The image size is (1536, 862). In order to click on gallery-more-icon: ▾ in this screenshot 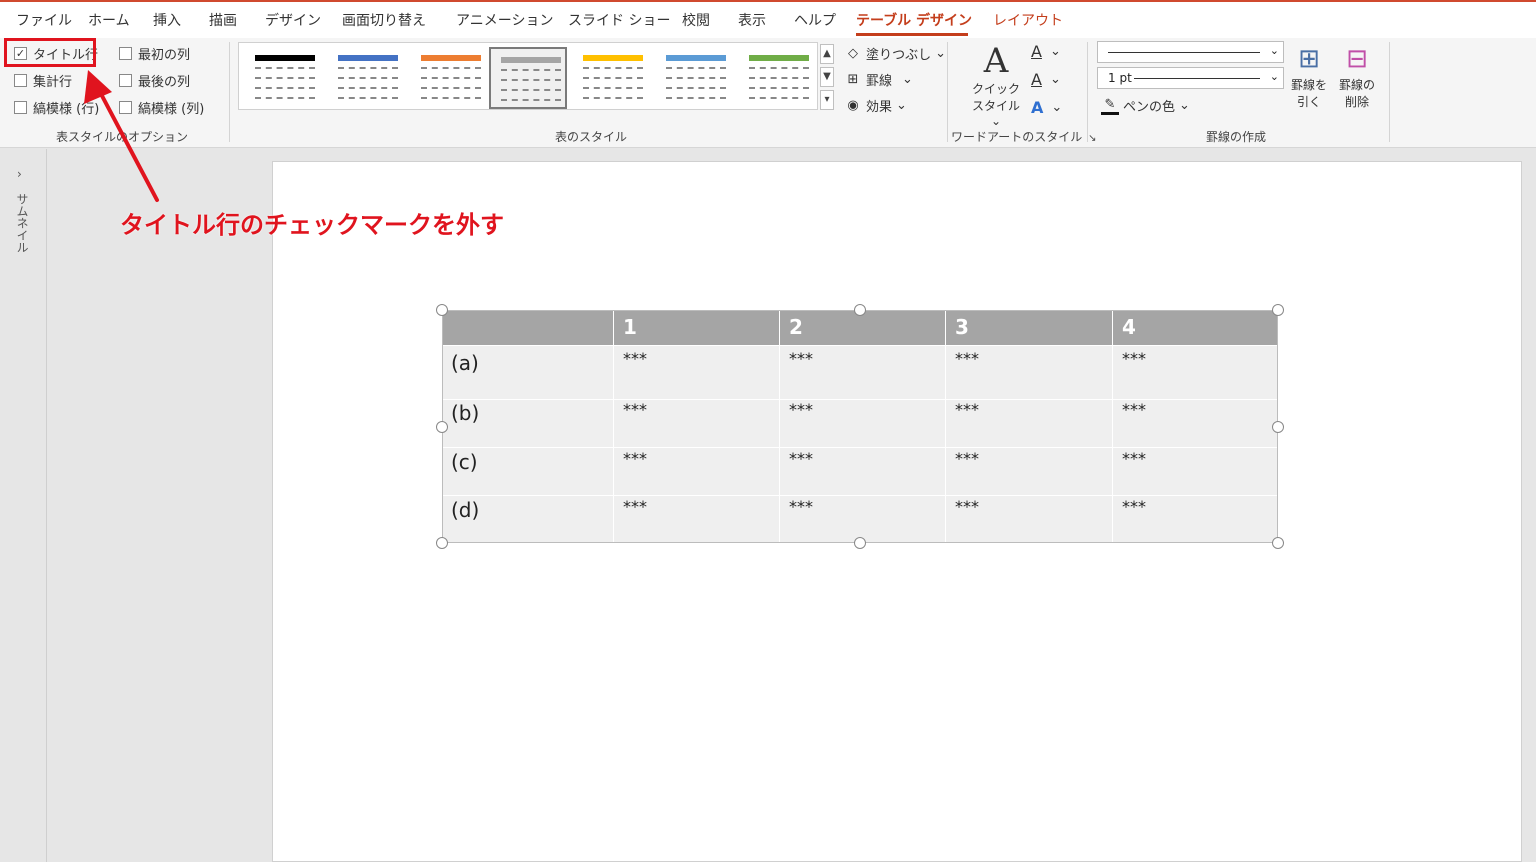, I will do `click(827, 100)`.